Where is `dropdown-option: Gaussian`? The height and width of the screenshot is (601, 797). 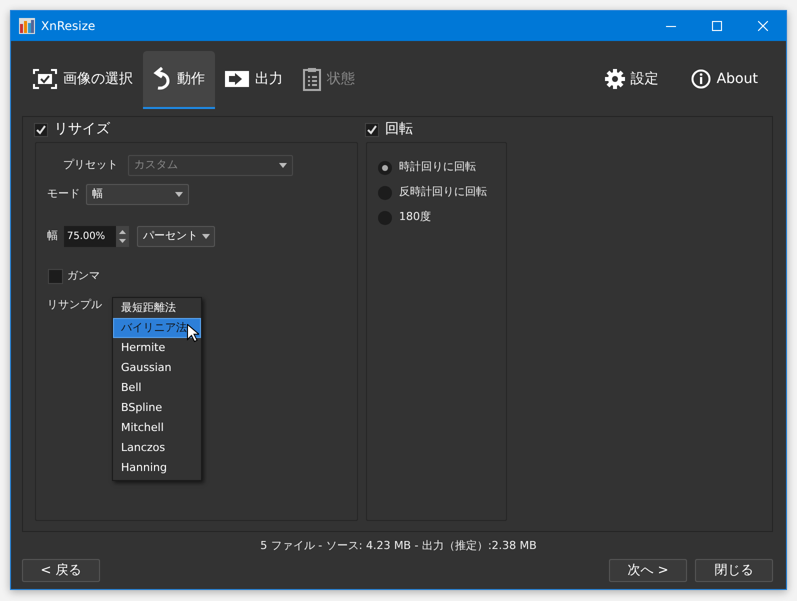 dropdown-option: Gaussian is located at coordinates (157, 368).